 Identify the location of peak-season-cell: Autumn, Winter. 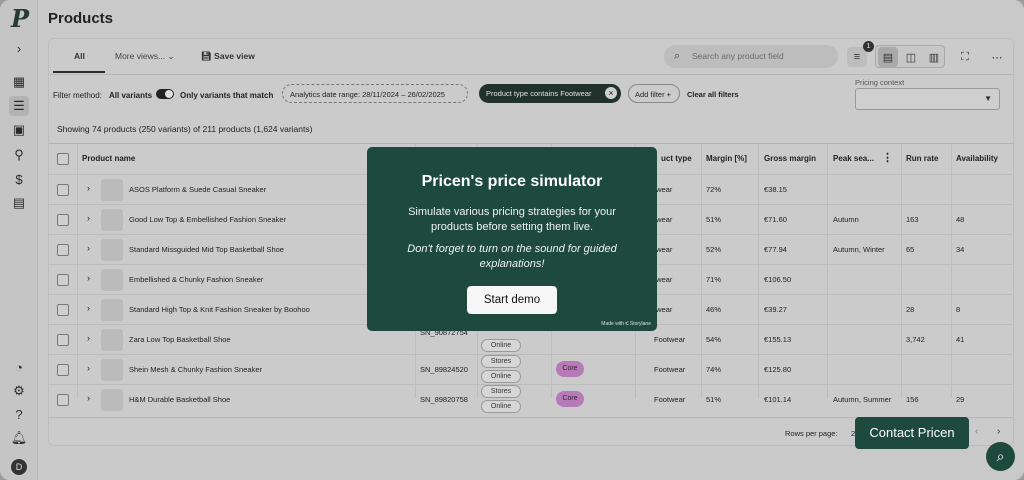
(859, 249).